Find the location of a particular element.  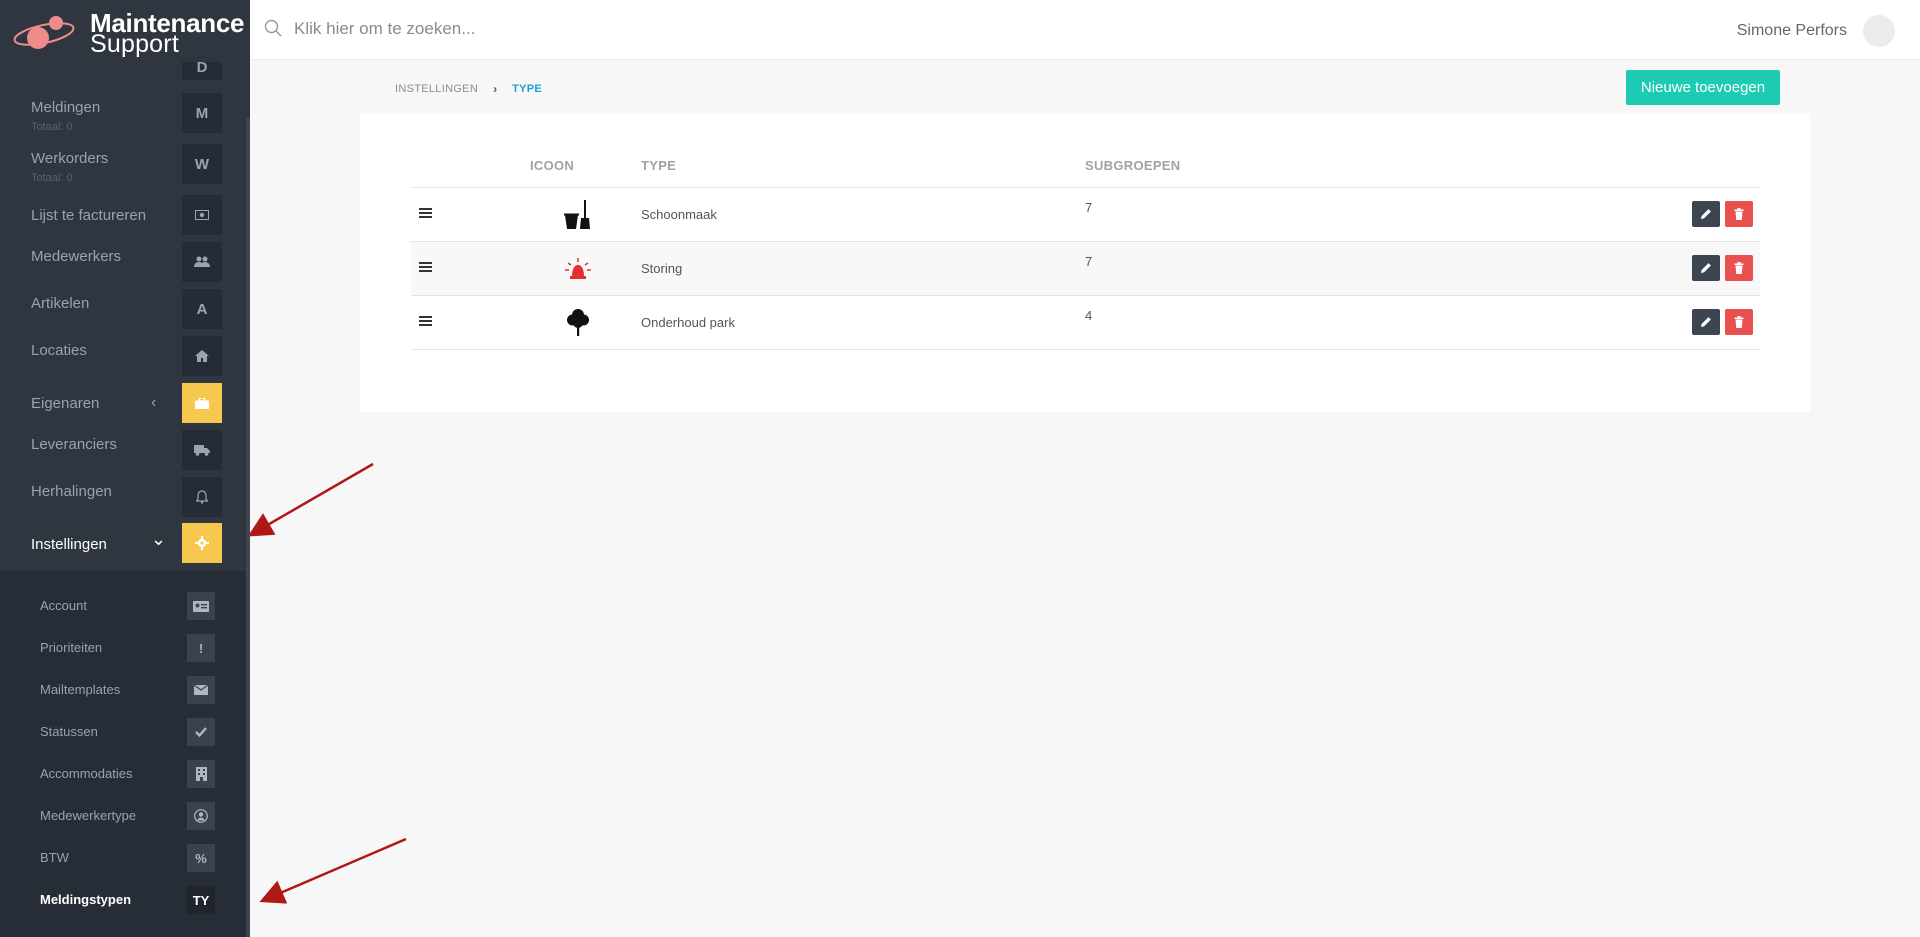

truck-icon is located at coordinates (202, 450).